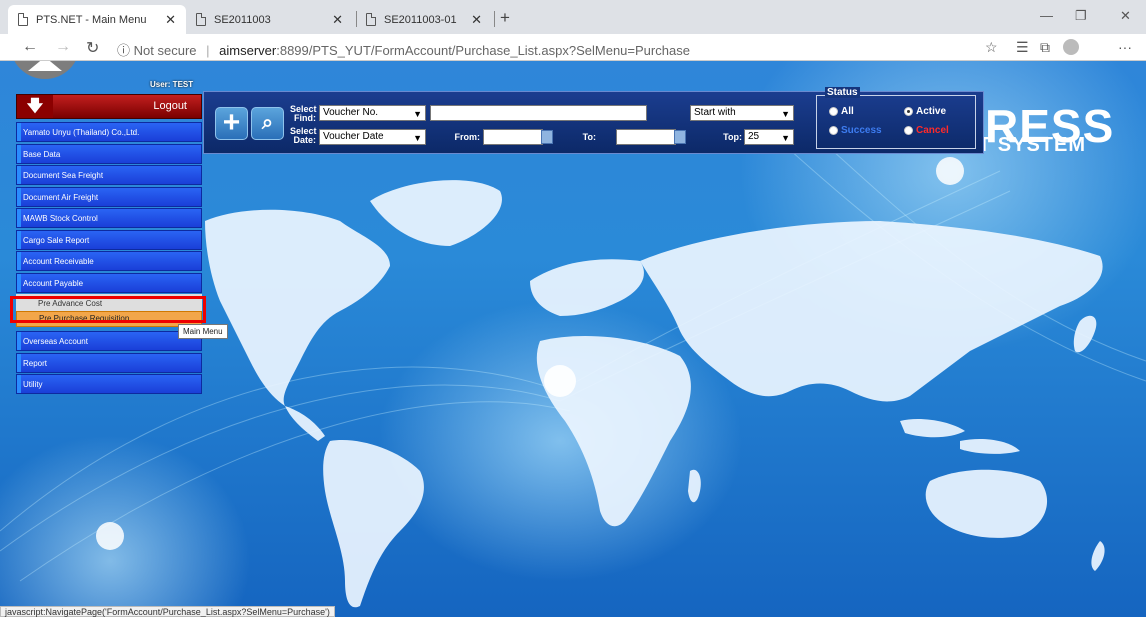 Image resolution: width=1146 pixels, height=617 pixels. Describe the element at coordinates (351, 112) in the screenshot. I see `find-field-value: Voucher No.` at that location.